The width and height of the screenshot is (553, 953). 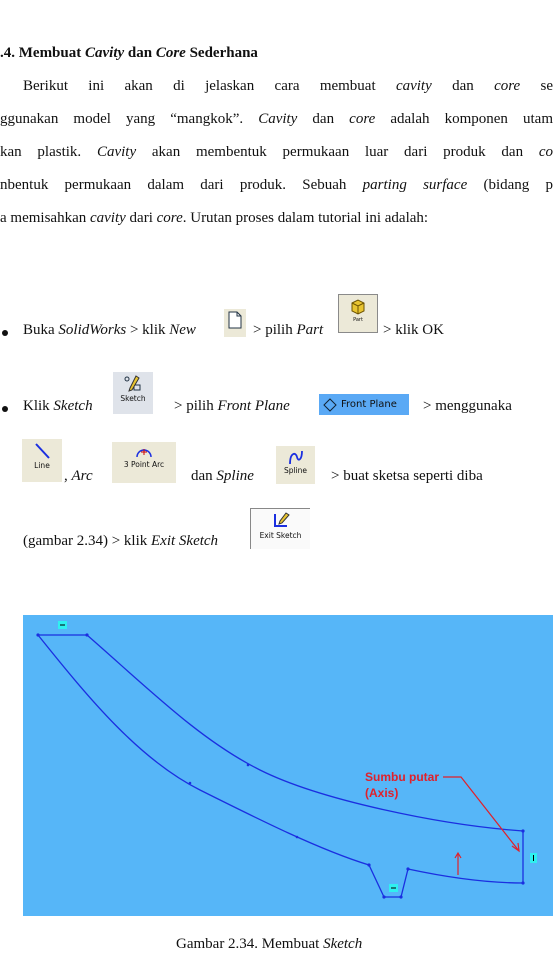 I want to click on part-button: Part, so click(x=358, y=313).